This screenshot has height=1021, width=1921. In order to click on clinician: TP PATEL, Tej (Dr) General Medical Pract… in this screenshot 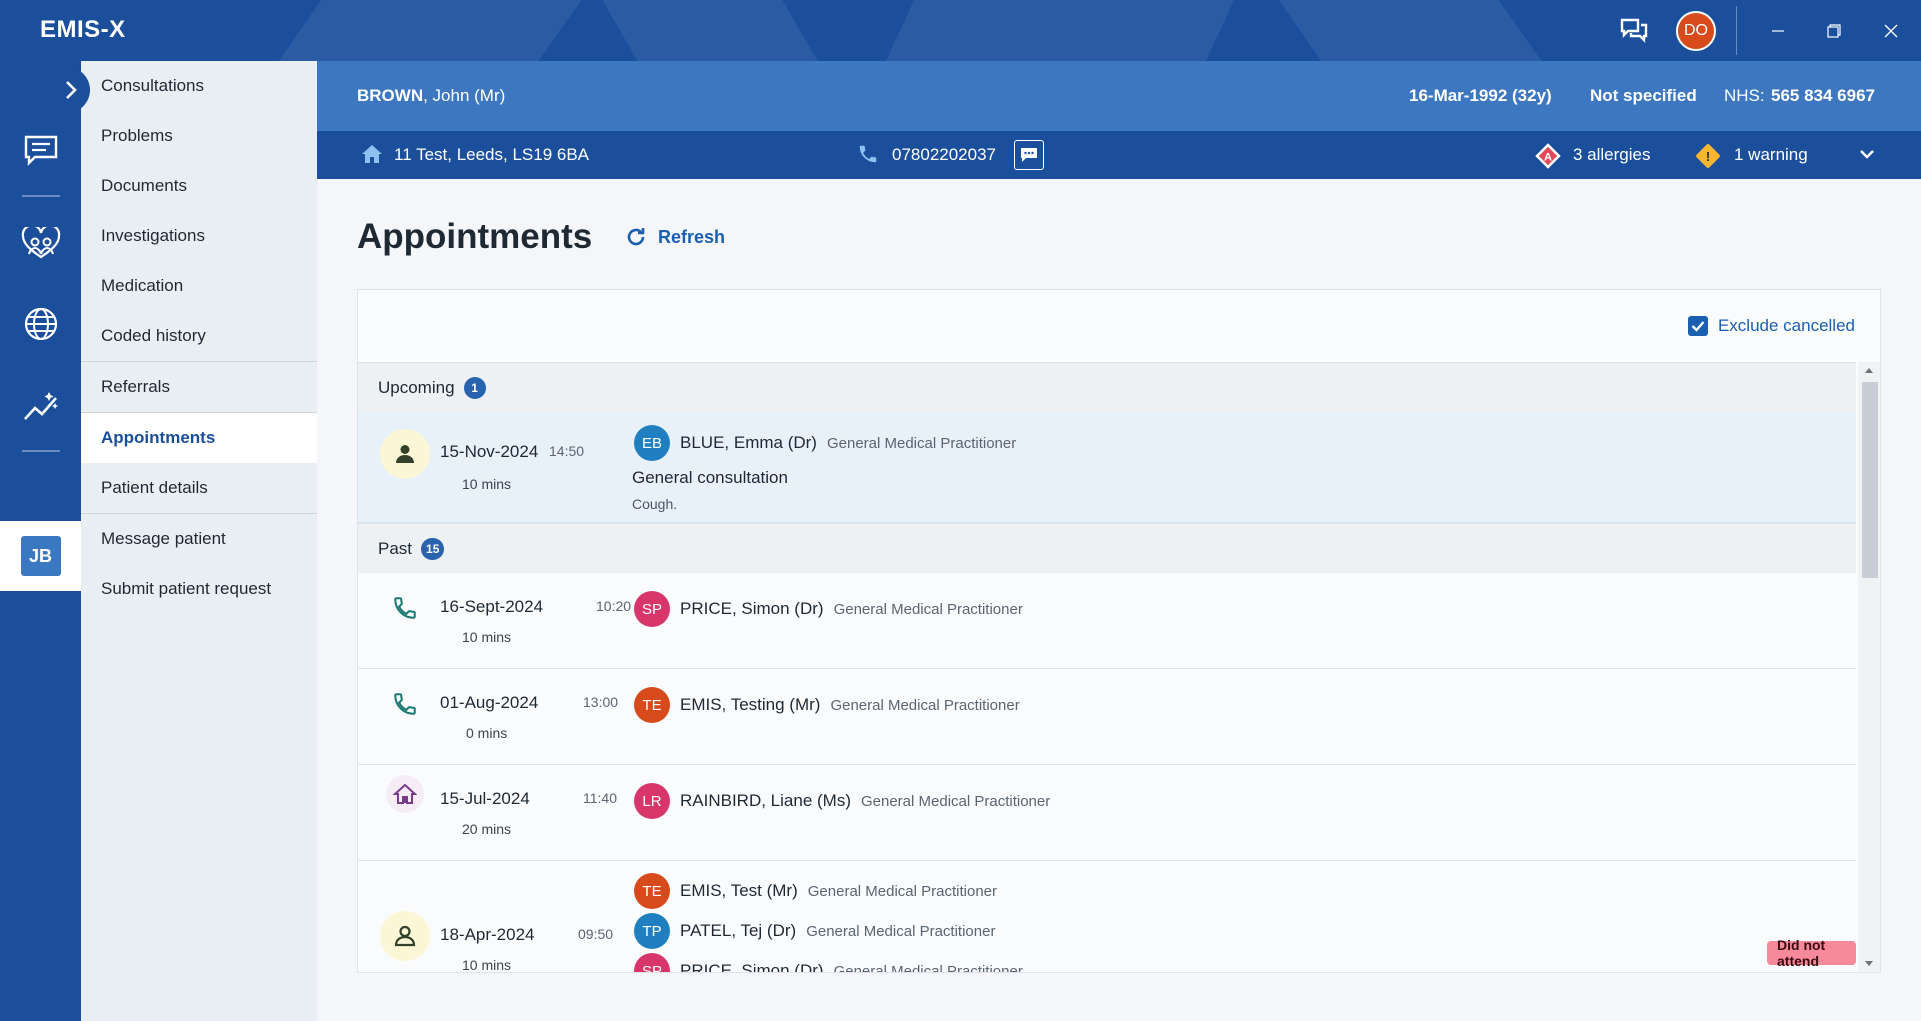, I will do `click(814, 931)`.